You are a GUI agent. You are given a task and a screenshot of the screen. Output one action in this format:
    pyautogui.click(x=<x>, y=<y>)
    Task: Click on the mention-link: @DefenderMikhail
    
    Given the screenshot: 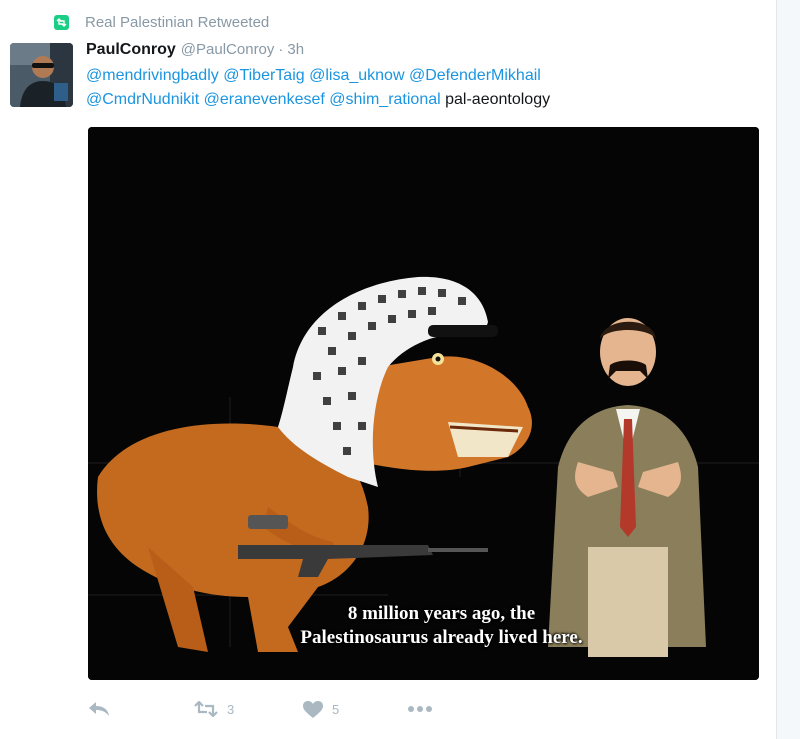 What is the action you would take?
    pyautogui.click(x=475, y=75)
    